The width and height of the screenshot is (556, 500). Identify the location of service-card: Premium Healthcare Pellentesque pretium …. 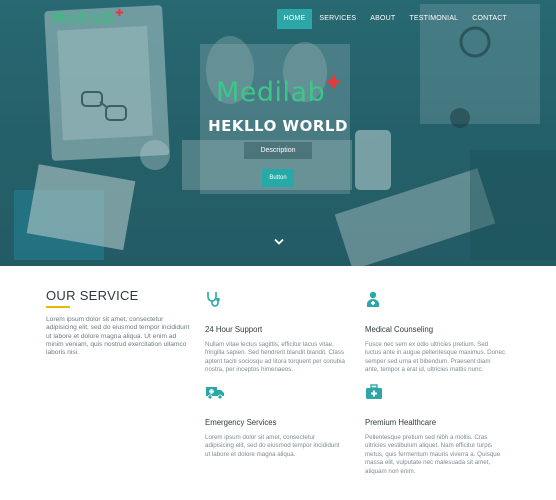
(435, 430).